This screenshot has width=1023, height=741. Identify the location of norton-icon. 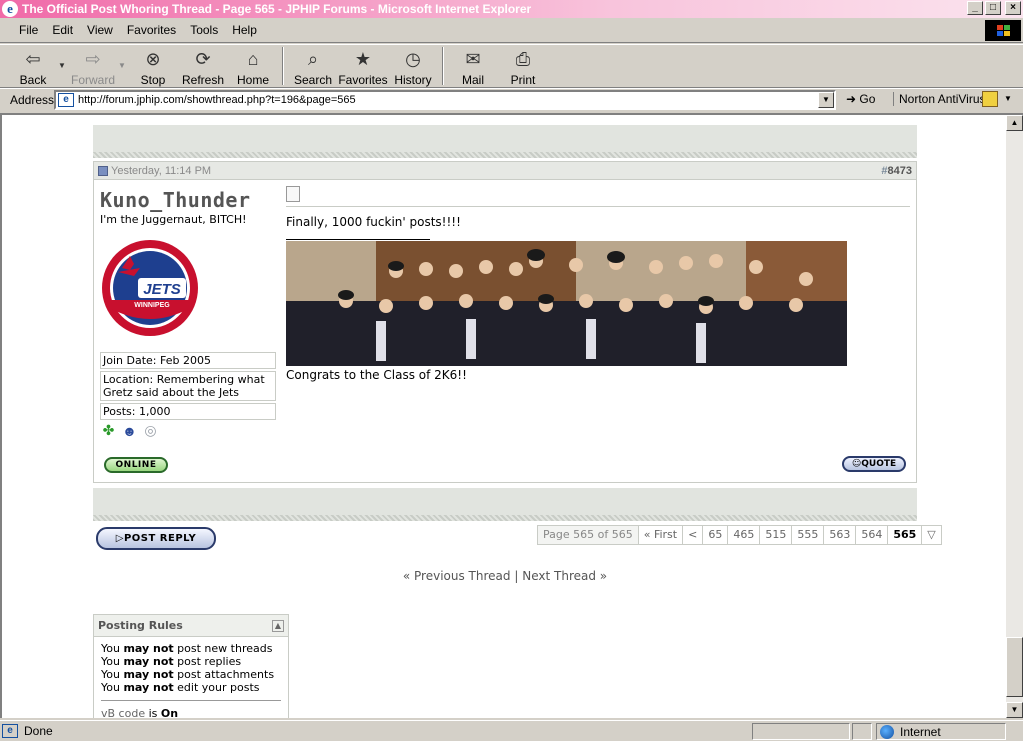
(990, 99).